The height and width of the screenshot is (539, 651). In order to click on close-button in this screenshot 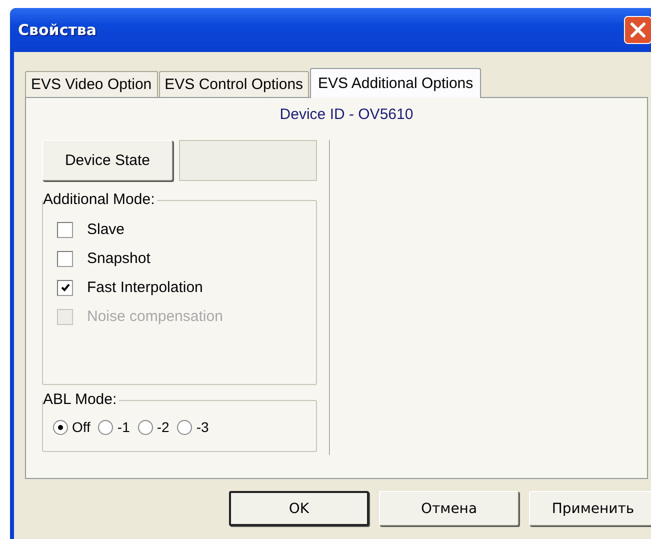, I will do `click(637, 30)`.